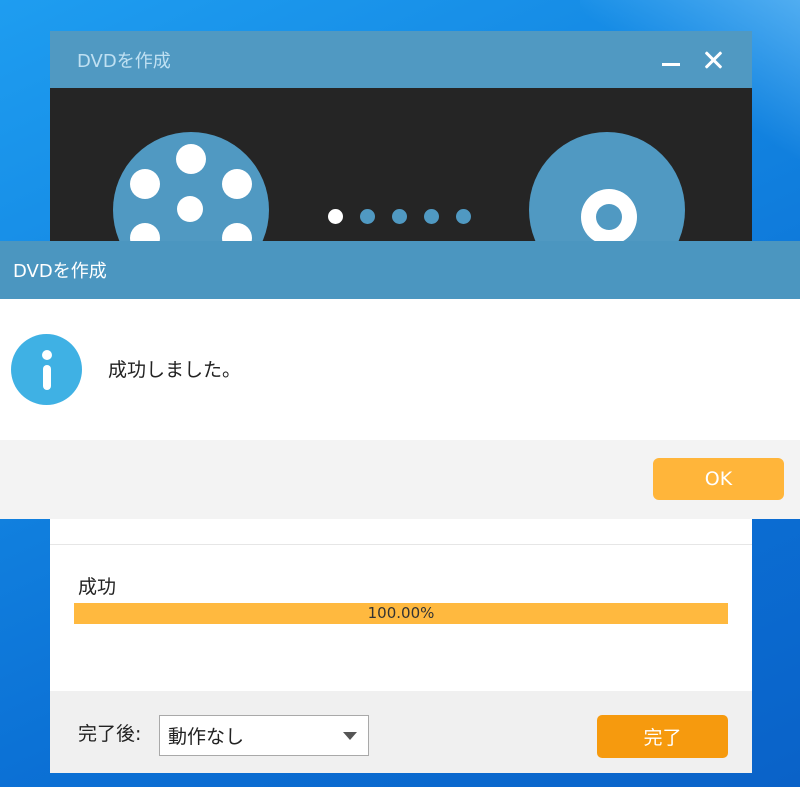 The image size is (800, 787). I want to click on window-footer: 完了後: 動作なし 完了, so click(401, 732).